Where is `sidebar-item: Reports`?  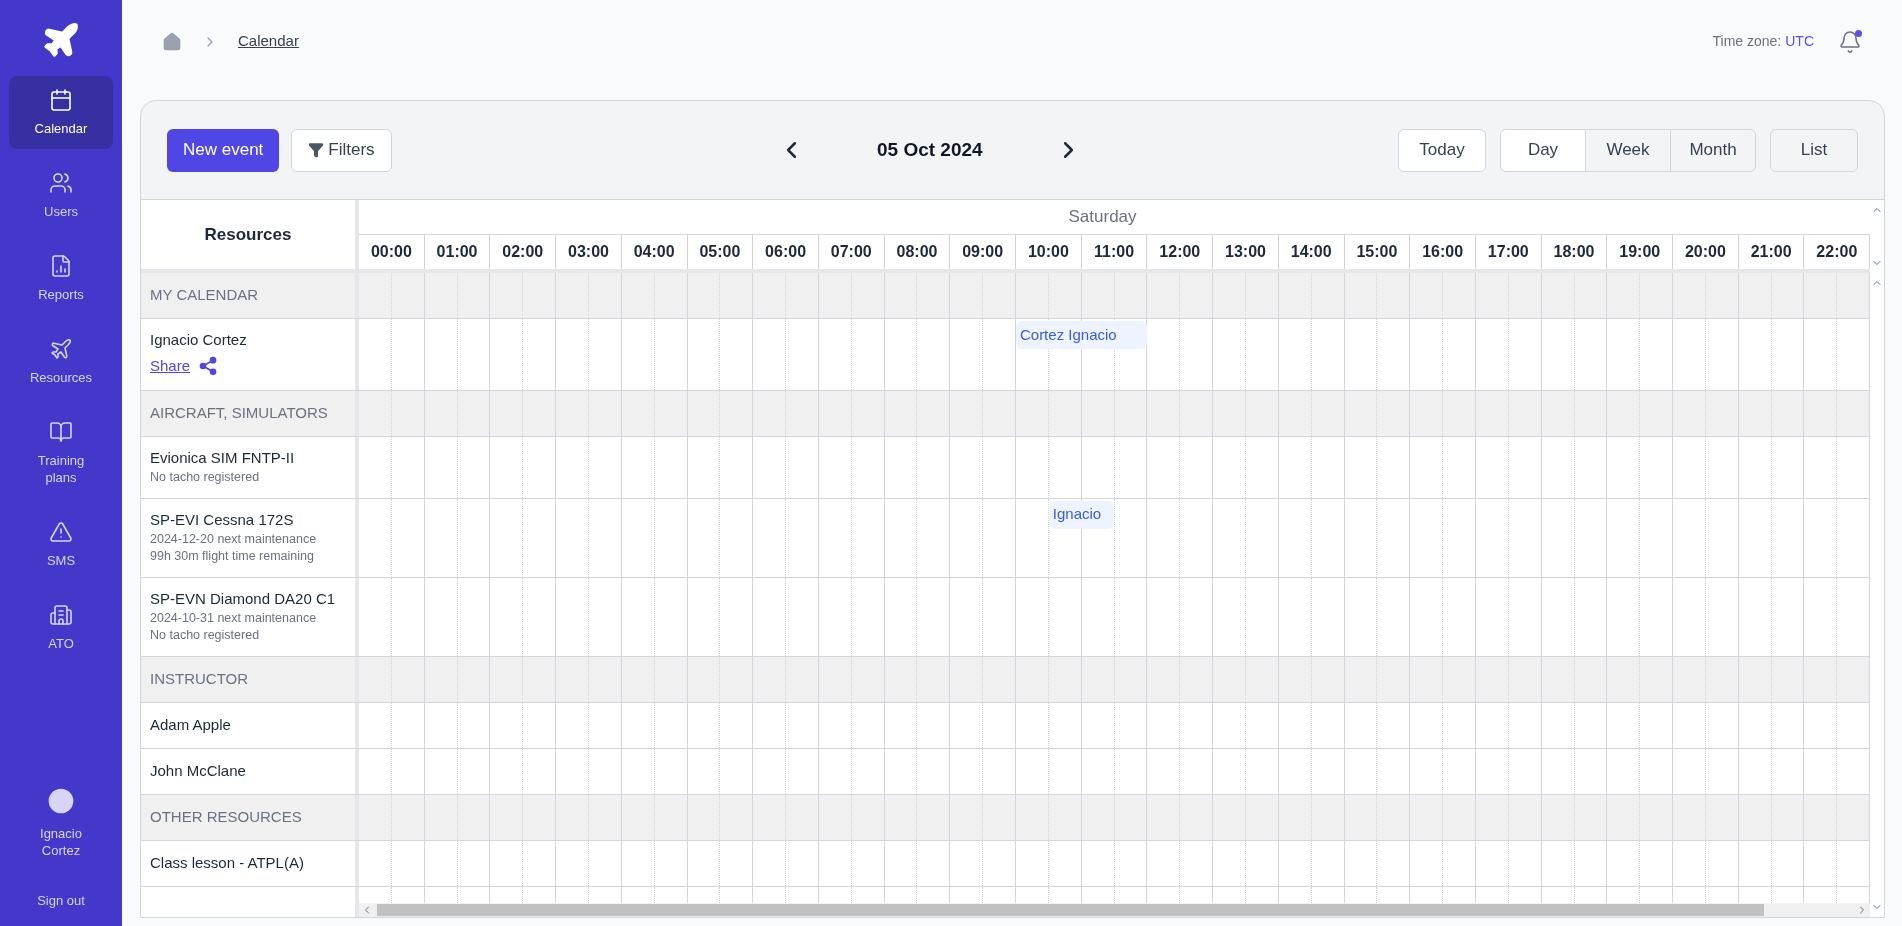
sidebar-item: Reports is located at coordinates (61, 278).